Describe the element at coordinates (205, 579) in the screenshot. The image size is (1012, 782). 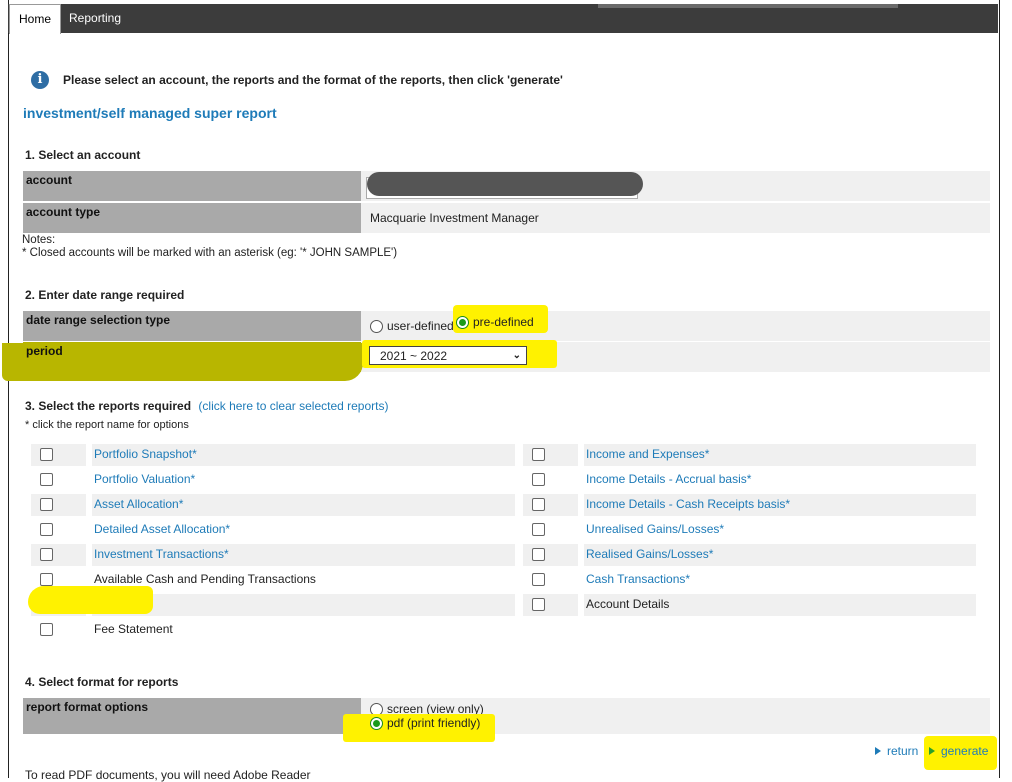
I see `report-name: Available Cash and Pending Transactions` at that location.